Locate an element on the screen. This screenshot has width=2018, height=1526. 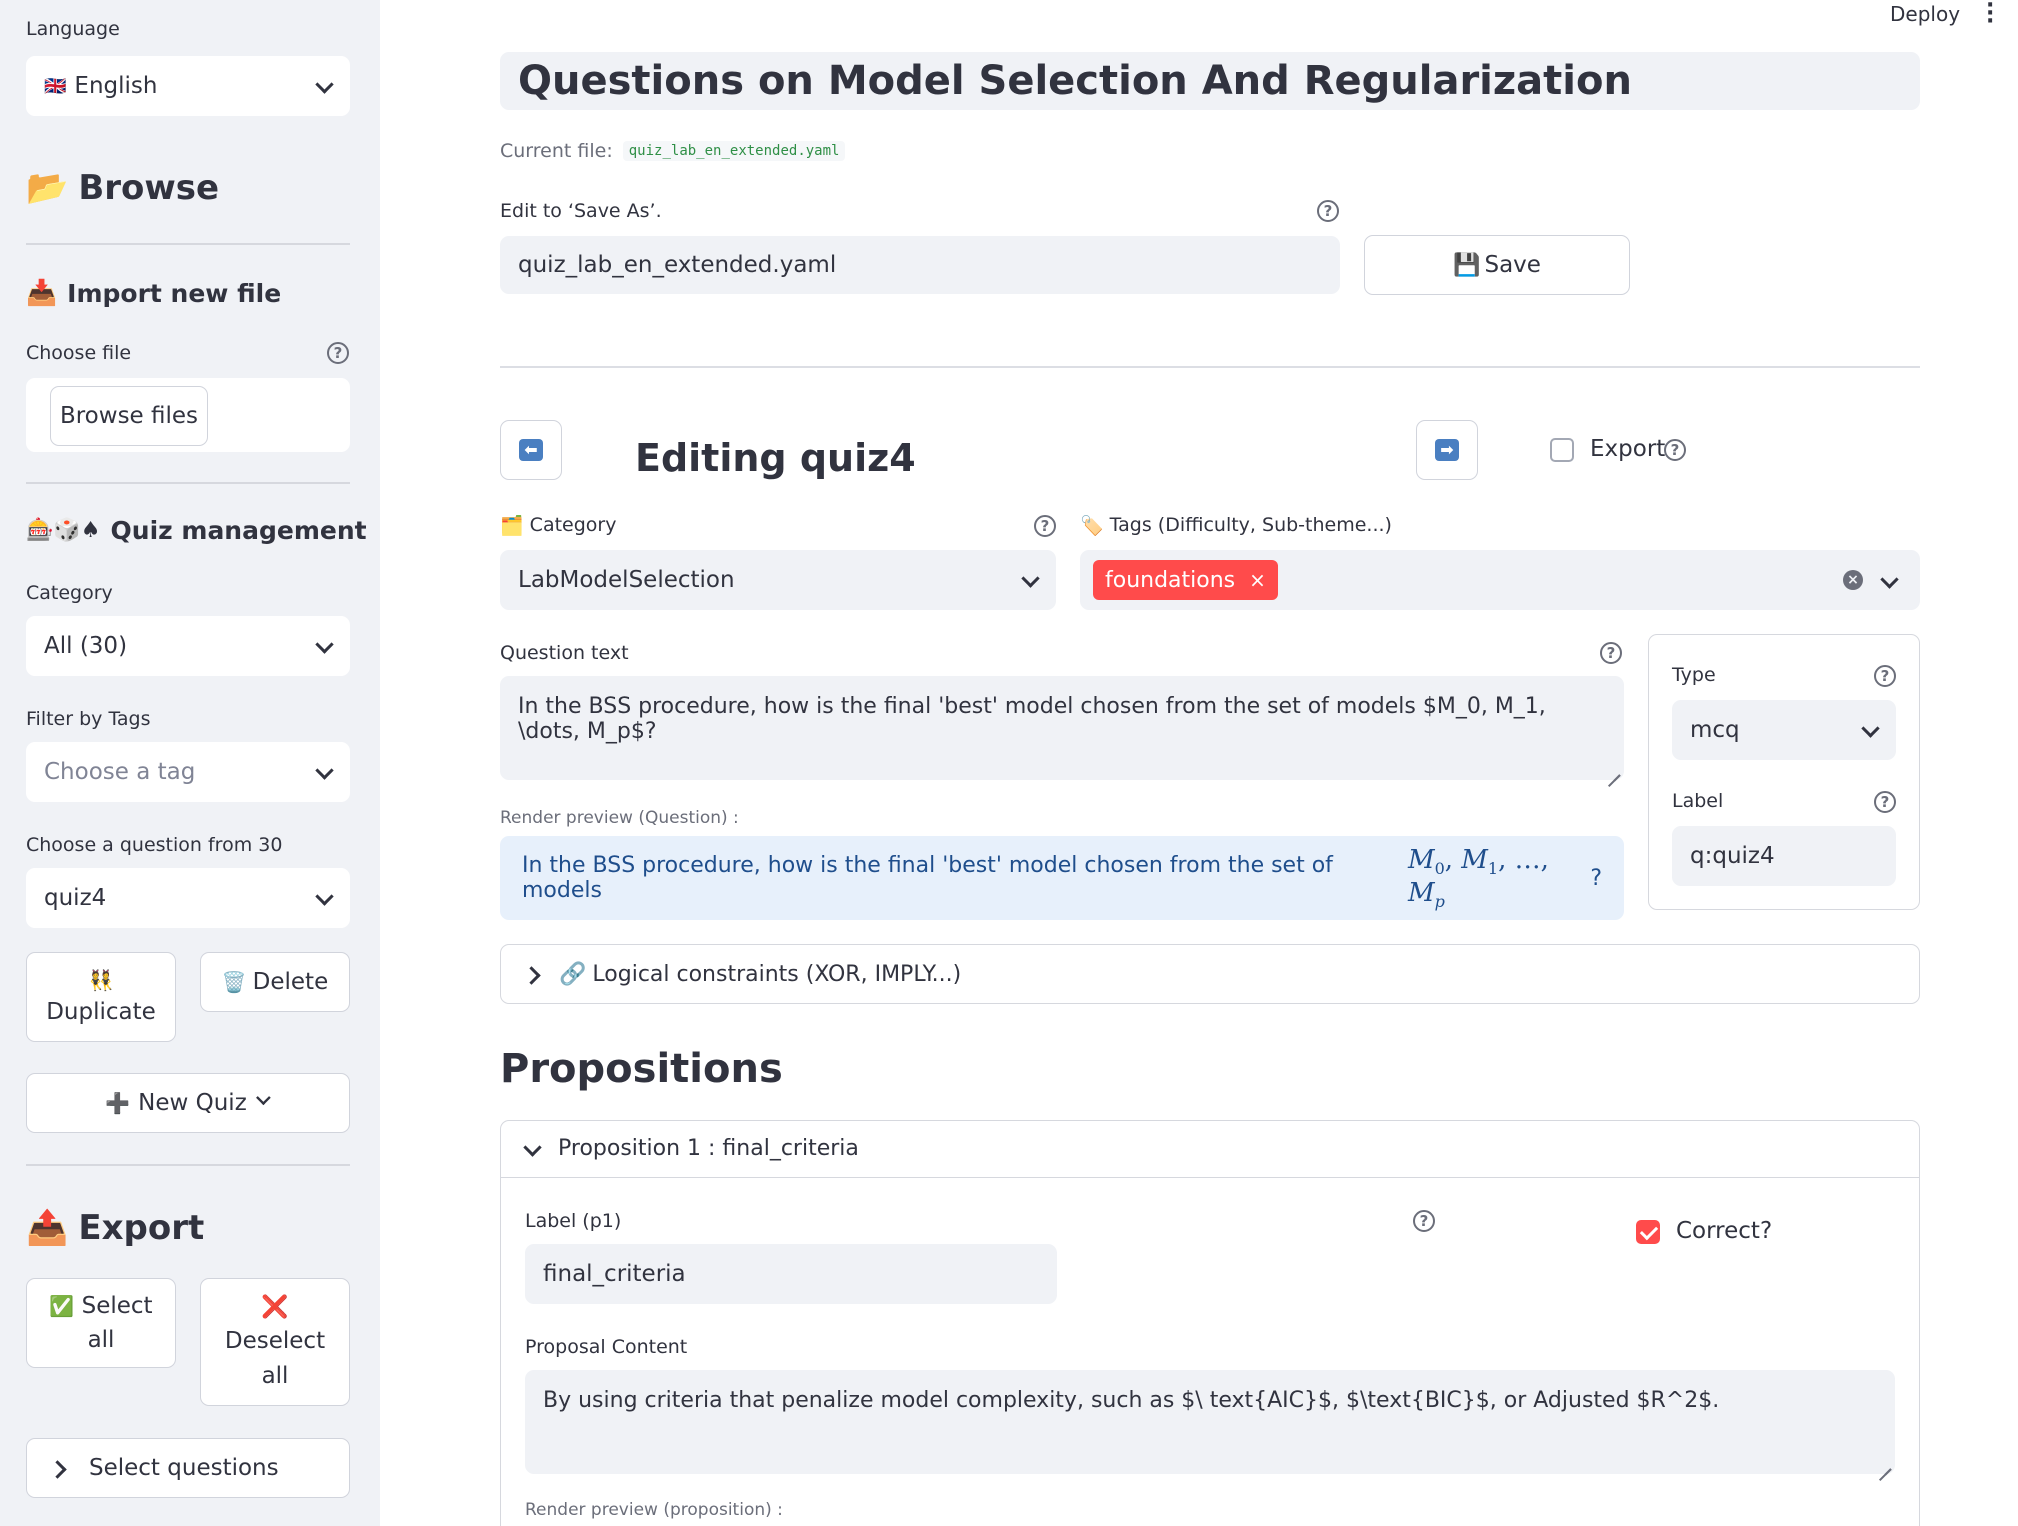
deselect-all-button: ❌ Deselect all is located at coordinates (275, 1342).